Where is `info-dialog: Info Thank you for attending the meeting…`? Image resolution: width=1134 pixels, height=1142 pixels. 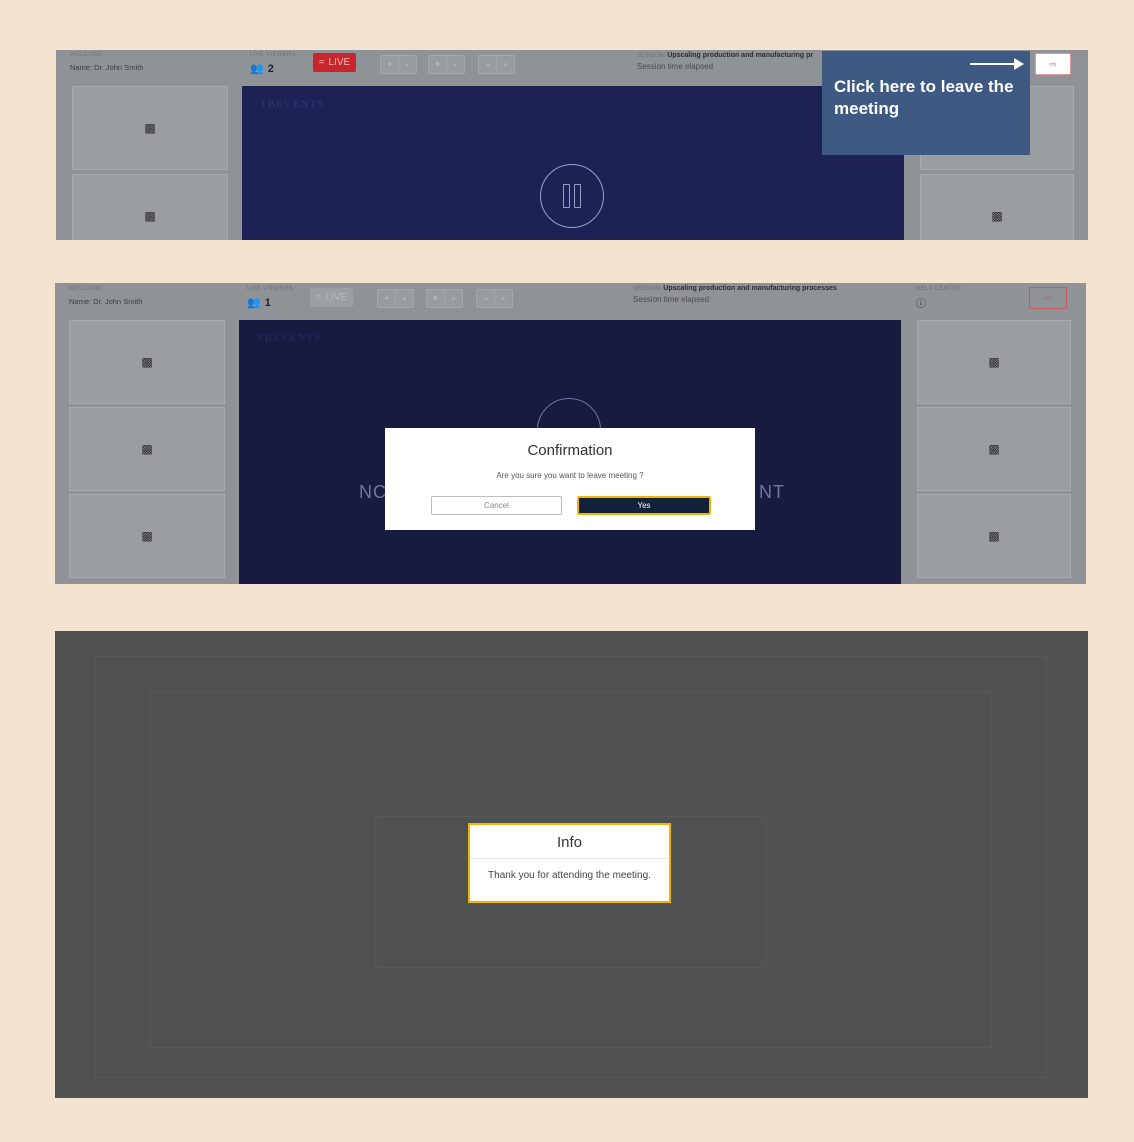
info-dialog: Info Thank you for attending the meeting… is located at coordinates (569, 863).